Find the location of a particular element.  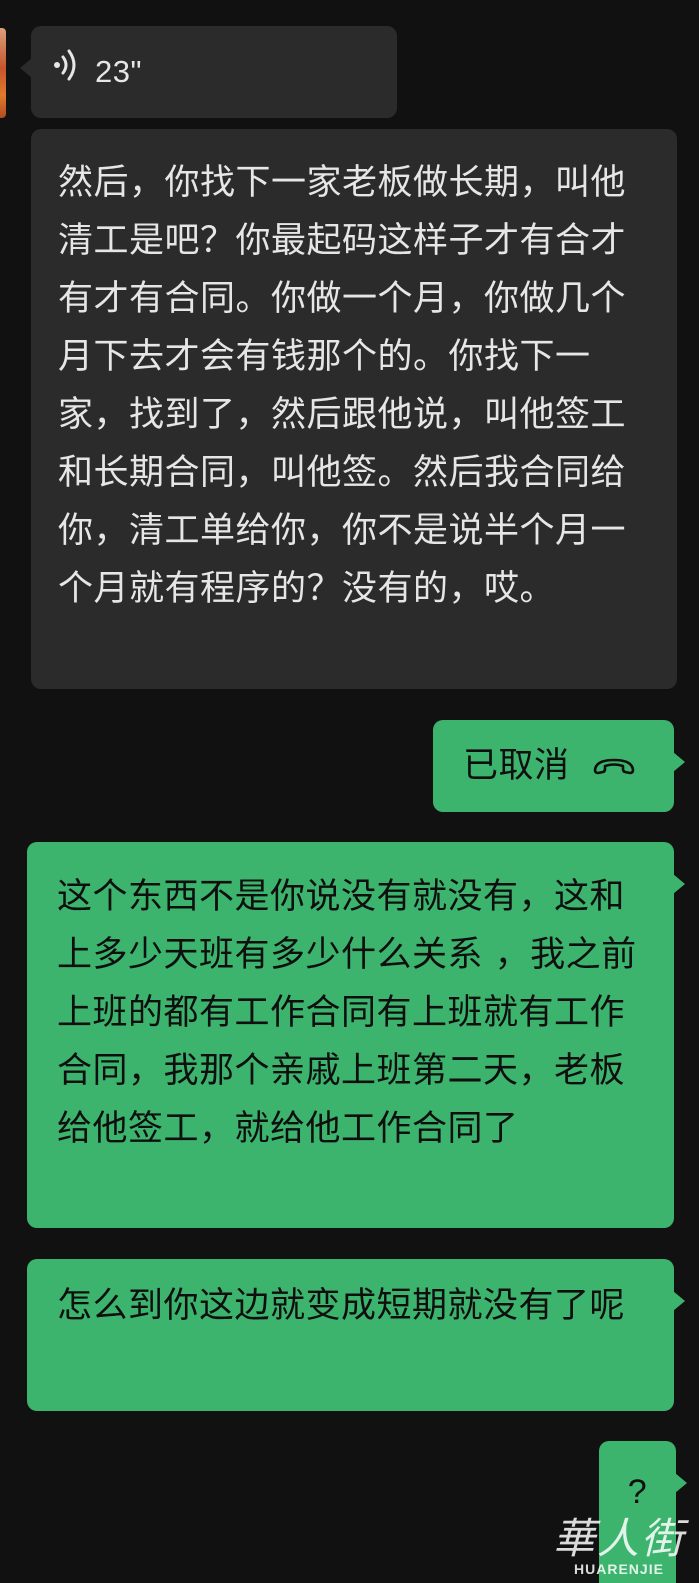

call-status-bubble: 已取消 is located at coordinates (559, 766).